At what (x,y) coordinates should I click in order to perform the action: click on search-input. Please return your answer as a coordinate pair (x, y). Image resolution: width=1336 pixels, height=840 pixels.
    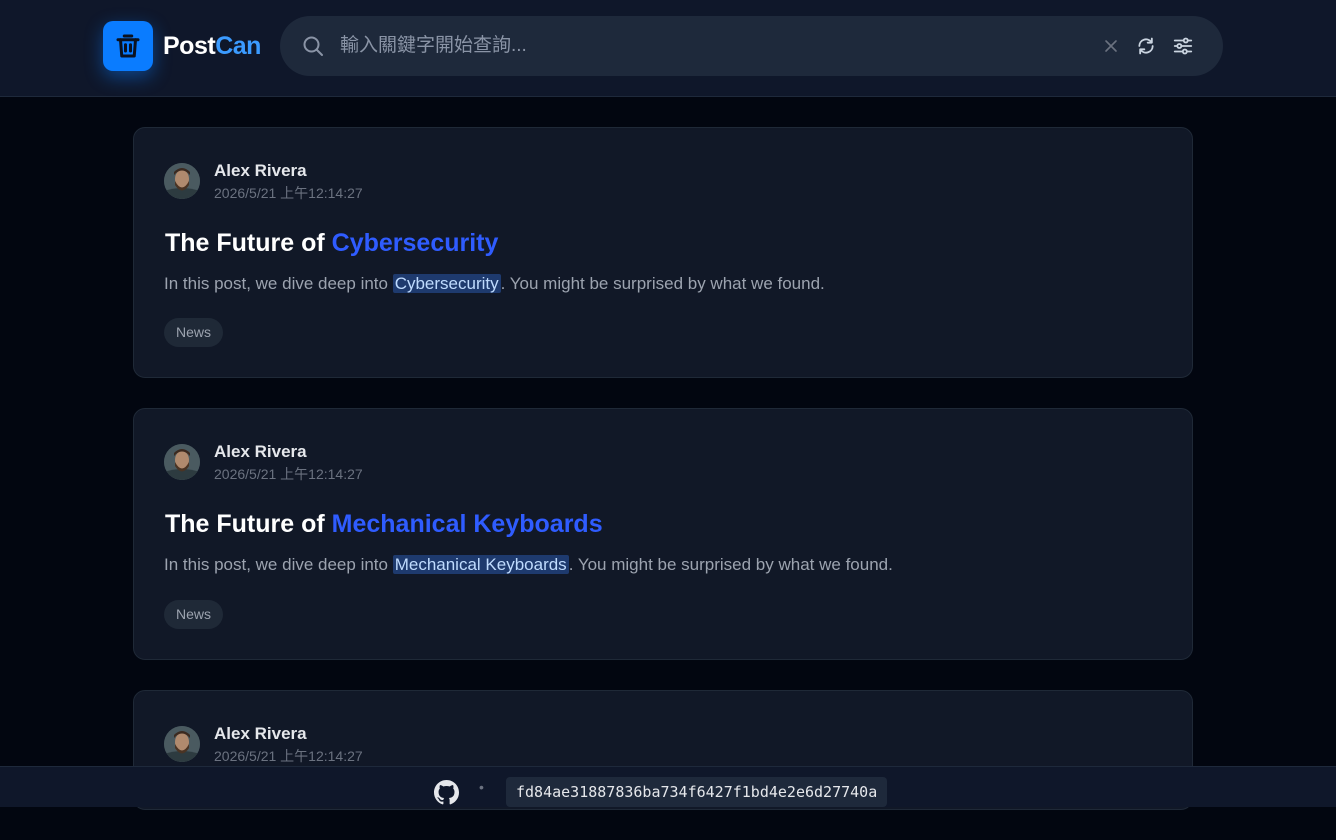
    Looking at the image, I should click on (718, 46).